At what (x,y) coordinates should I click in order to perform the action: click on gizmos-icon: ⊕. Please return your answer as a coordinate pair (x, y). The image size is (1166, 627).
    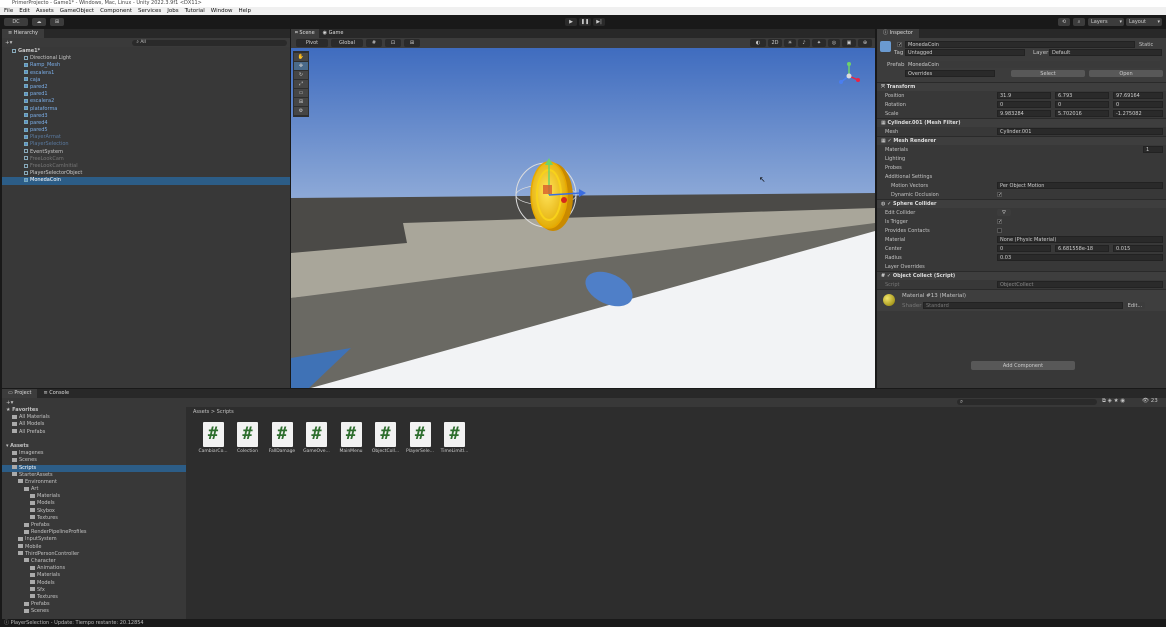
    Looking at the image, I should click on (865, 43).